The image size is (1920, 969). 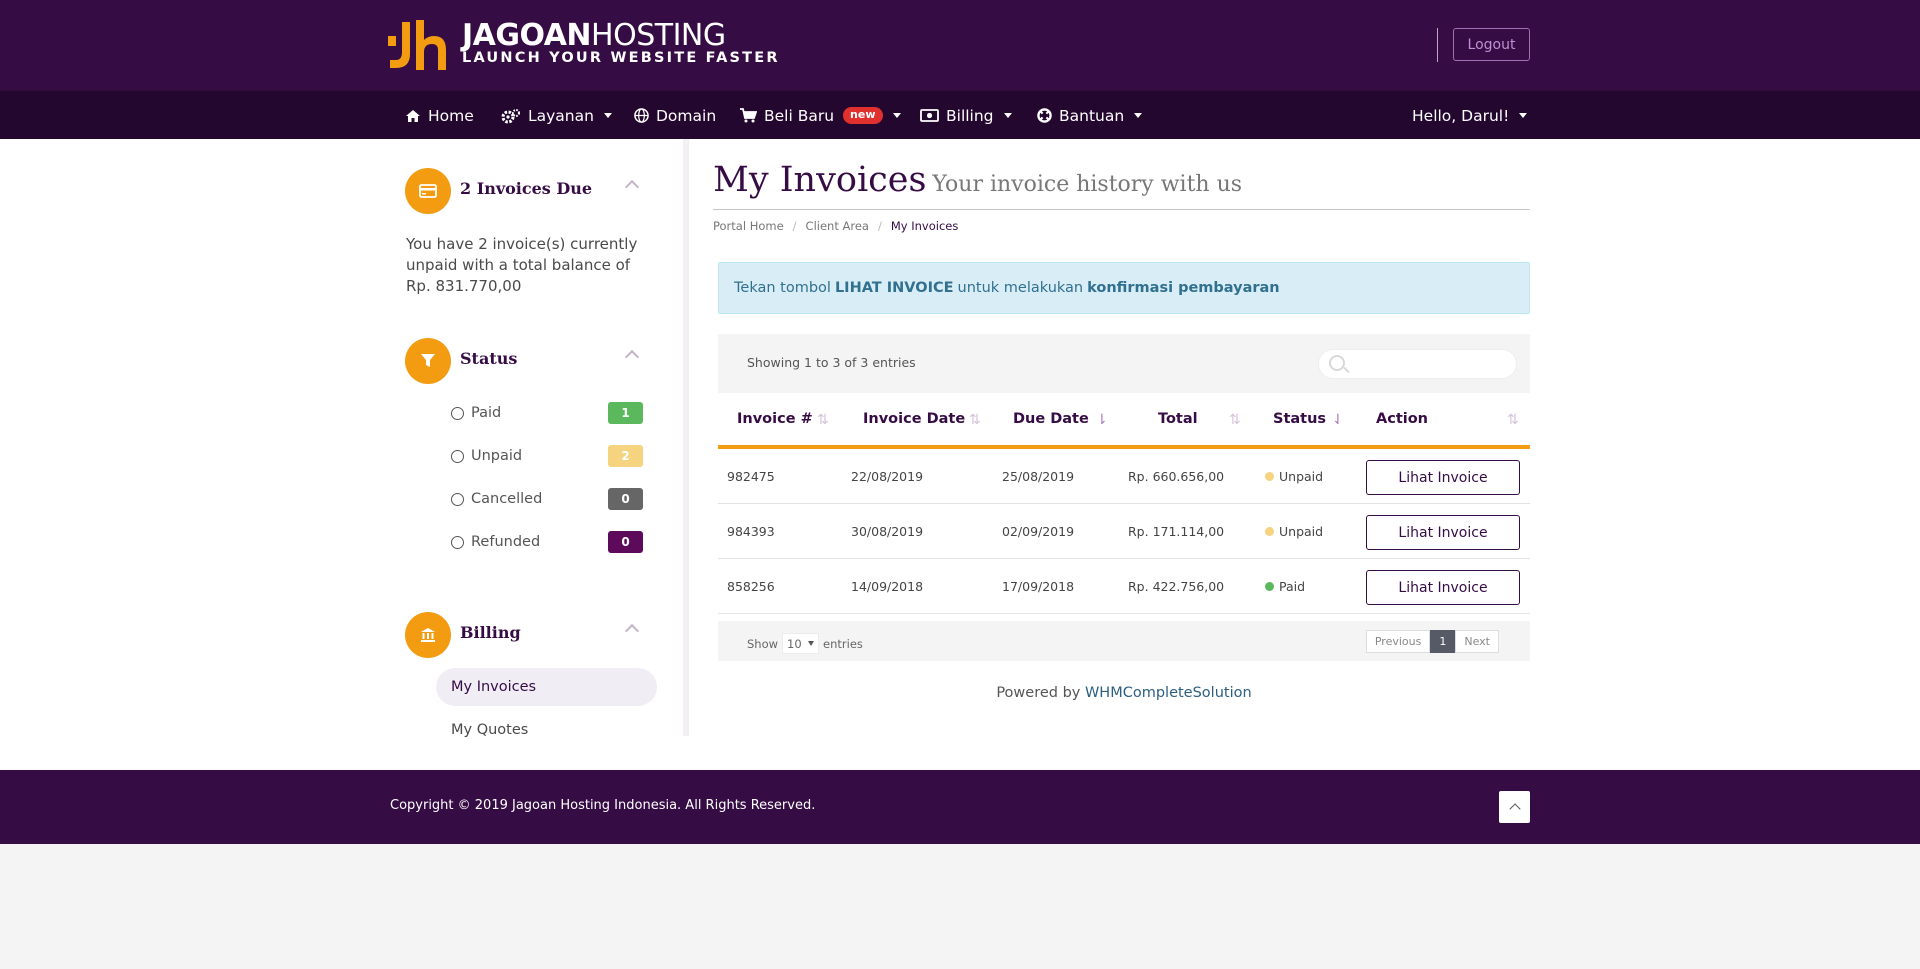 I want to click on column-label: Status, so click(x=1300, y=419).